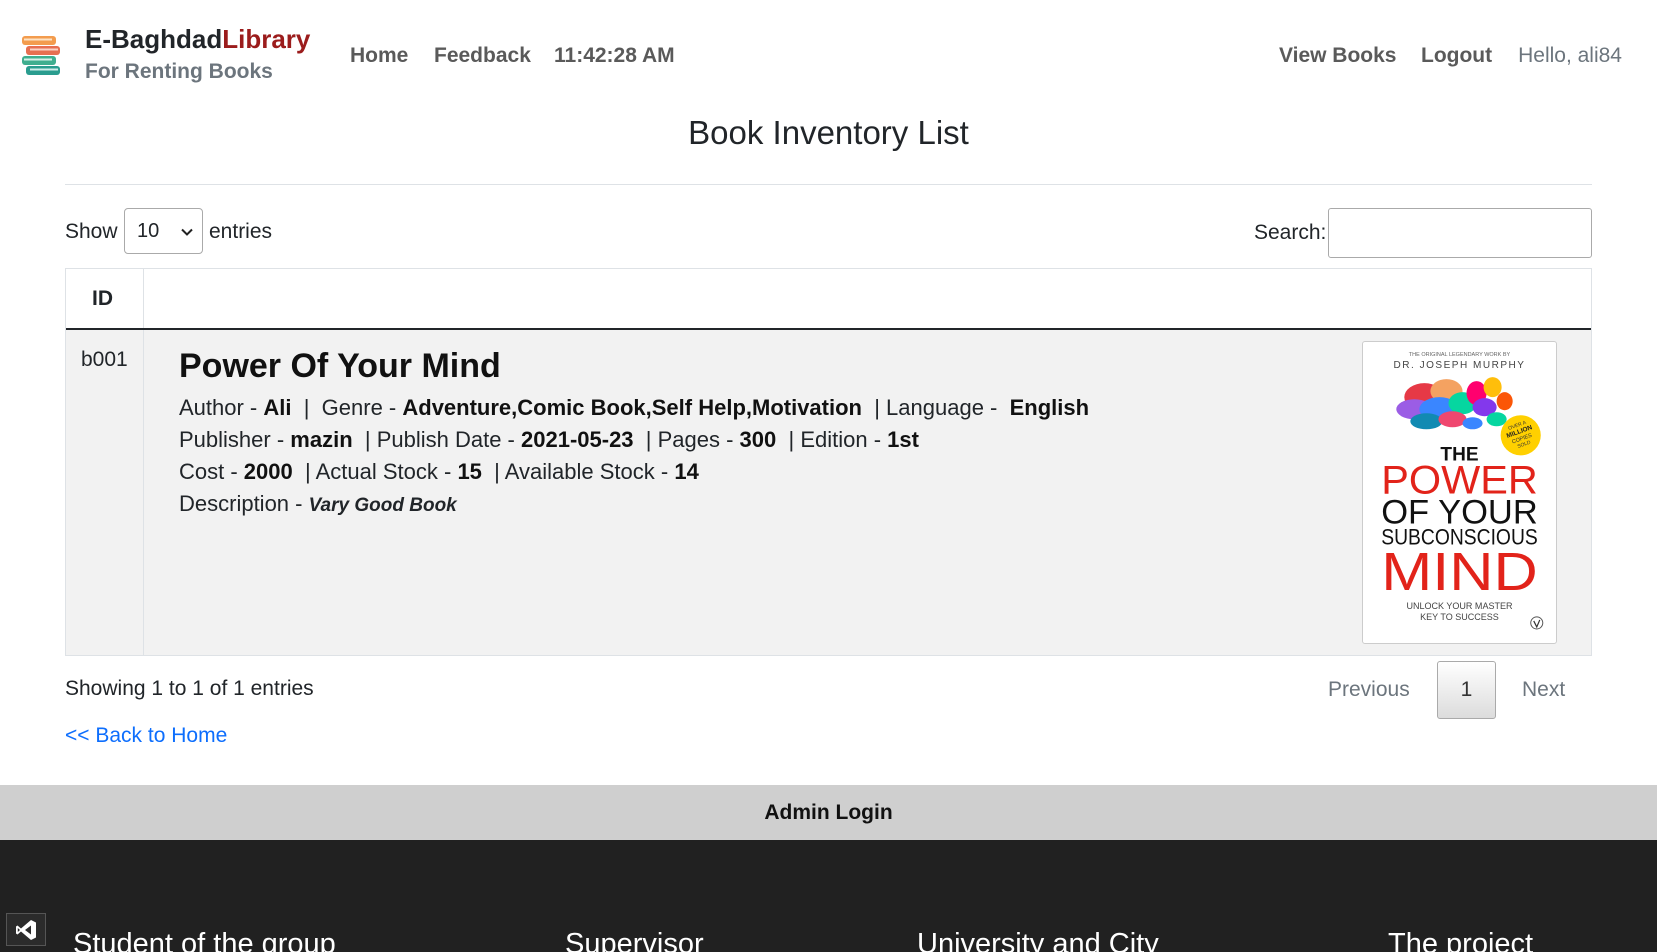 The height and width of the screenshot is (952, 1657). Describe the element at coordinates (105, 298) in the screenshot. I see `column-header-id: ID` at that location.